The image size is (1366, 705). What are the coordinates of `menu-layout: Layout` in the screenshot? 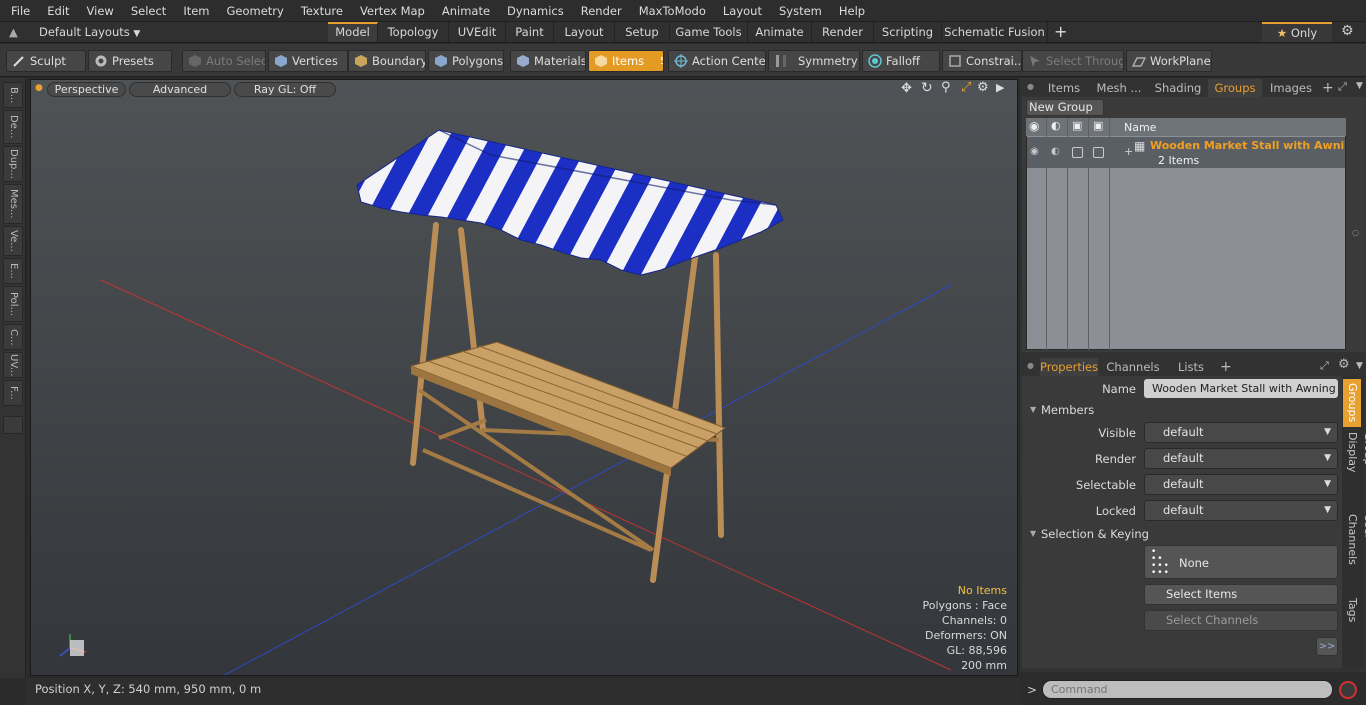 It's located at (740, 11).